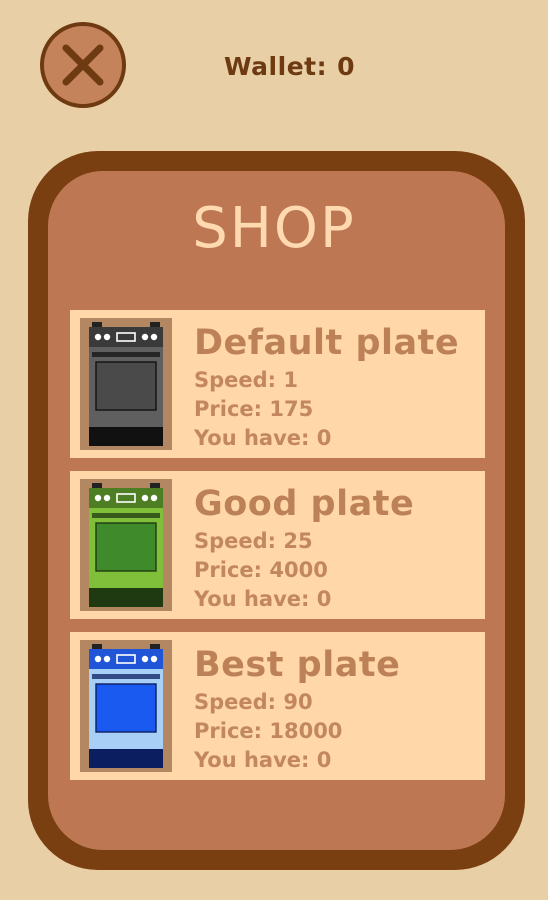  I want to click on item-speed: Speed: 90, so click(253, 702).